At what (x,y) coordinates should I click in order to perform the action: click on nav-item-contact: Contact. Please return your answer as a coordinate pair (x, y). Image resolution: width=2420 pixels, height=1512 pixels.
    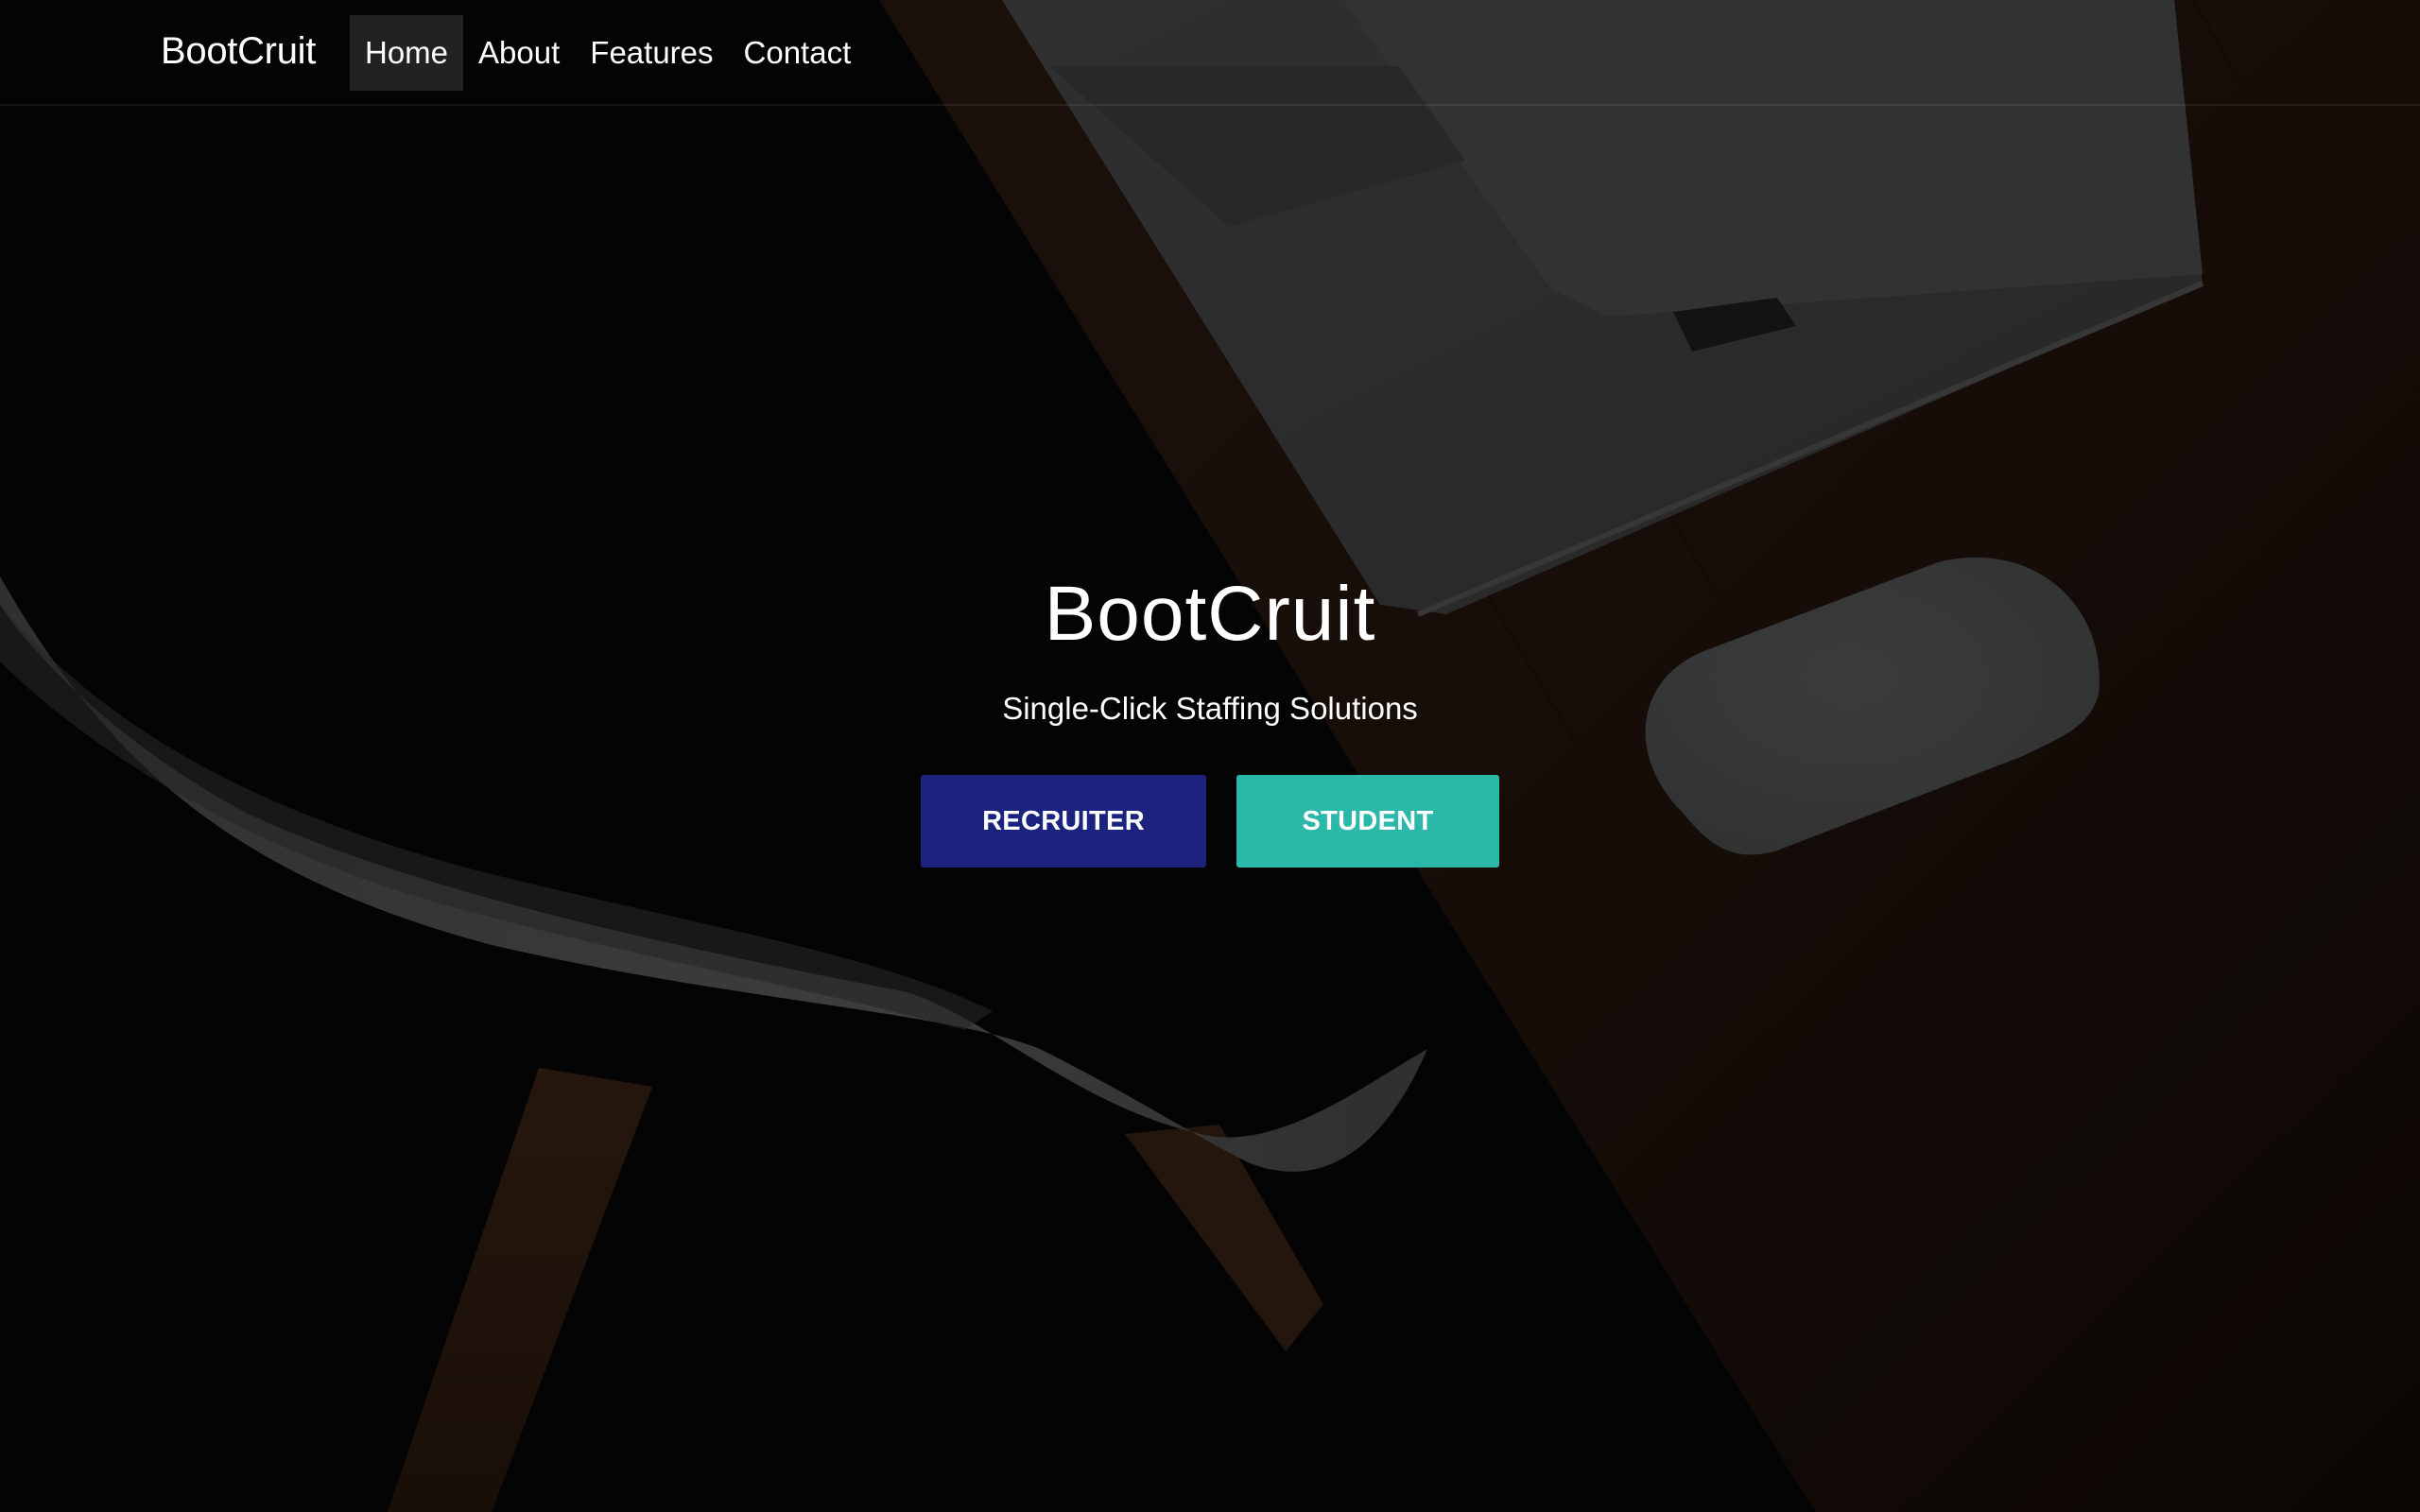
    Looking at the image, I should click on (798, 53).